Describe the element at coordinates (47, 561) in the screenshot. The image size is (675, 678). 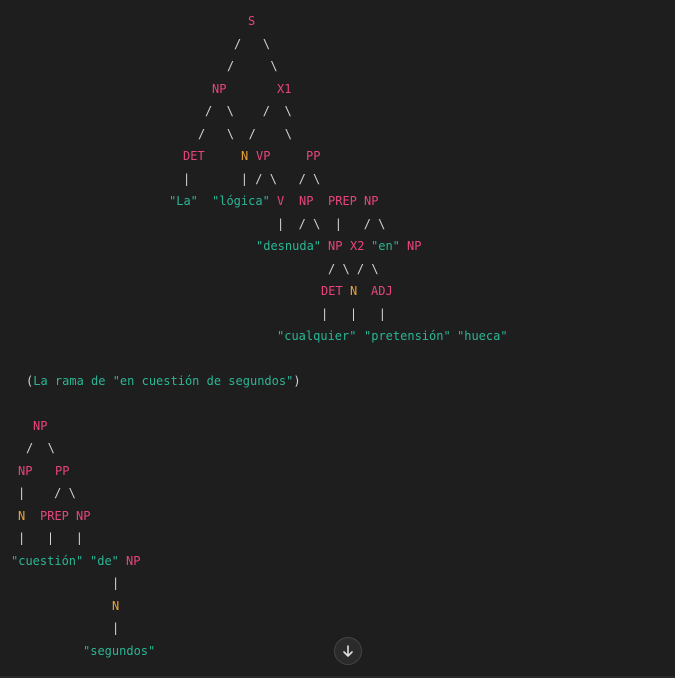
I see `leaf-cuestion: "cuestión"` at that location.